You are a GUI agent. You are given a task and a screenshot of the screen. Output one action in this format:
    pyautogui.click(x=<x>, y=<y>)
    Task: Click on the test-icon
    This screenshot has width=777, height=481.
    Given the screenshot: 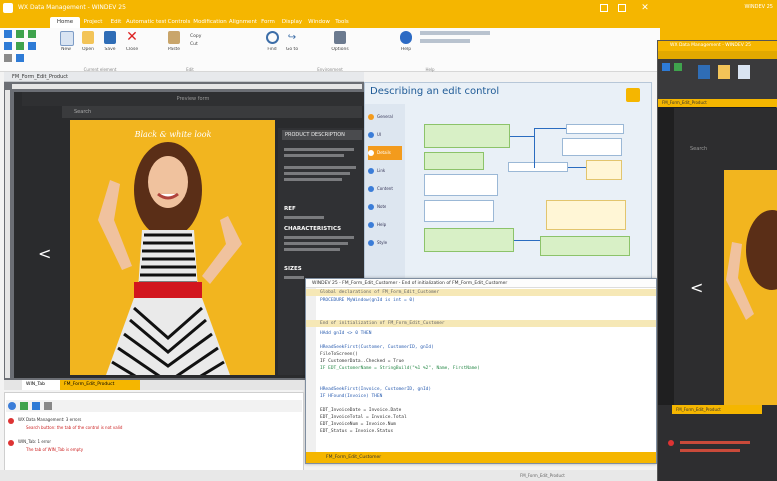 What is the action you would take?
    pyautogui.click(x=32, y=34)
    